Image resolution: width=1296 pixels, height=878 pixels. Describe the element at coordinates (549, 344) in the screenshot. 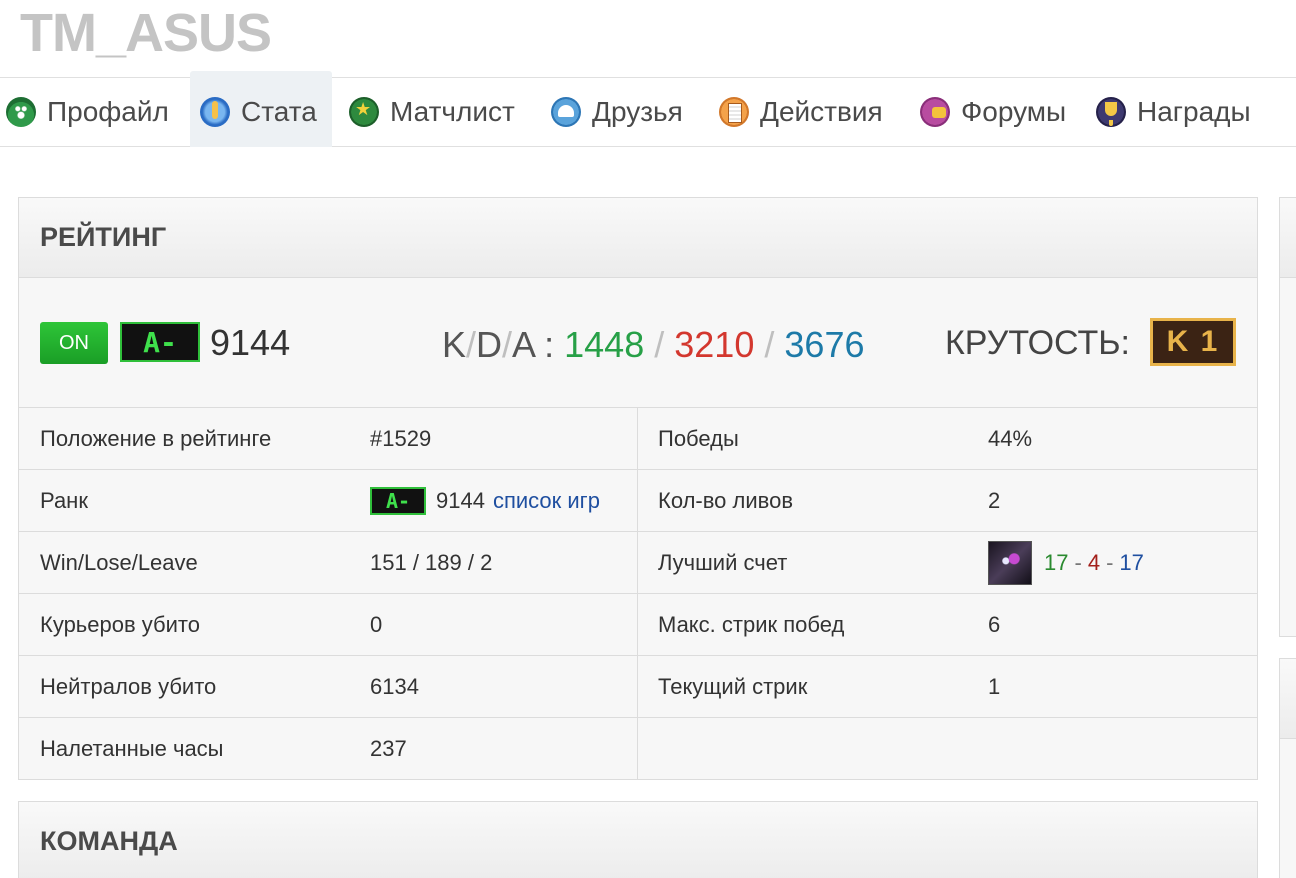

I see `kda-colon: :` at that location.